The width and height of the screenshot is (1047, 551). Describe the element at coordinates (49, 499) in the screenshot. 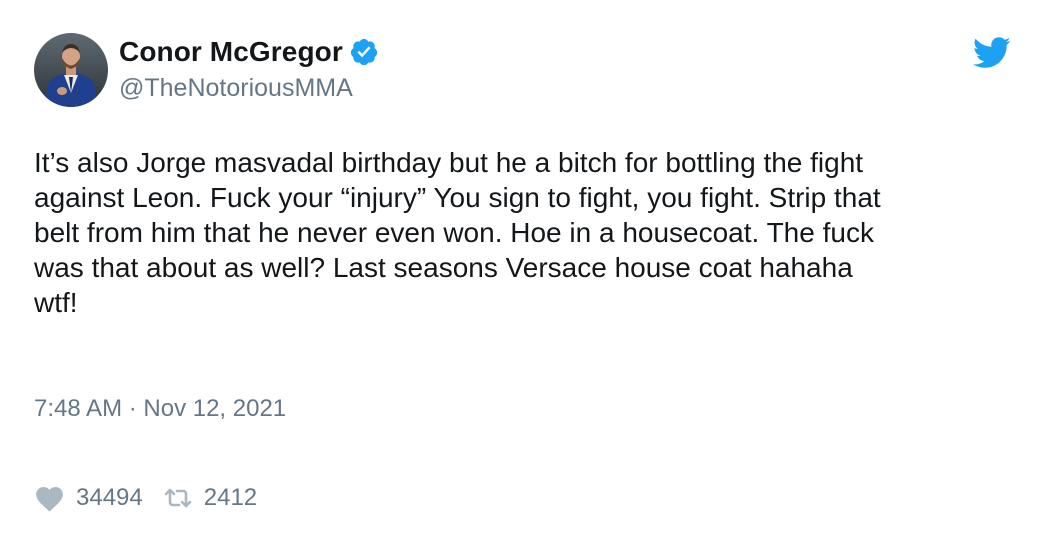

I see `heart-icon` at that location.